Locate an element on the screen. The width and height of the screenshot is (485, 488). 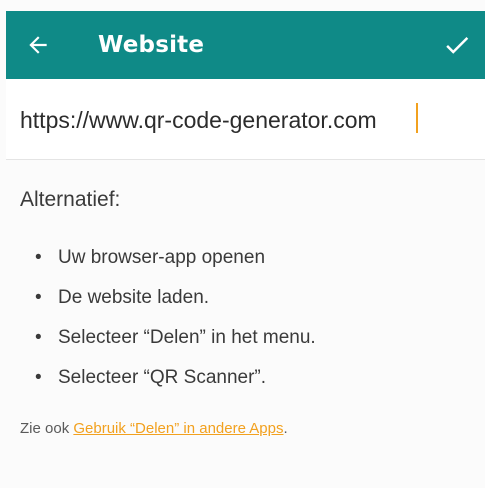
list-item: • Selecteer “QR Scanner”. is located at coordinates (168, 378).